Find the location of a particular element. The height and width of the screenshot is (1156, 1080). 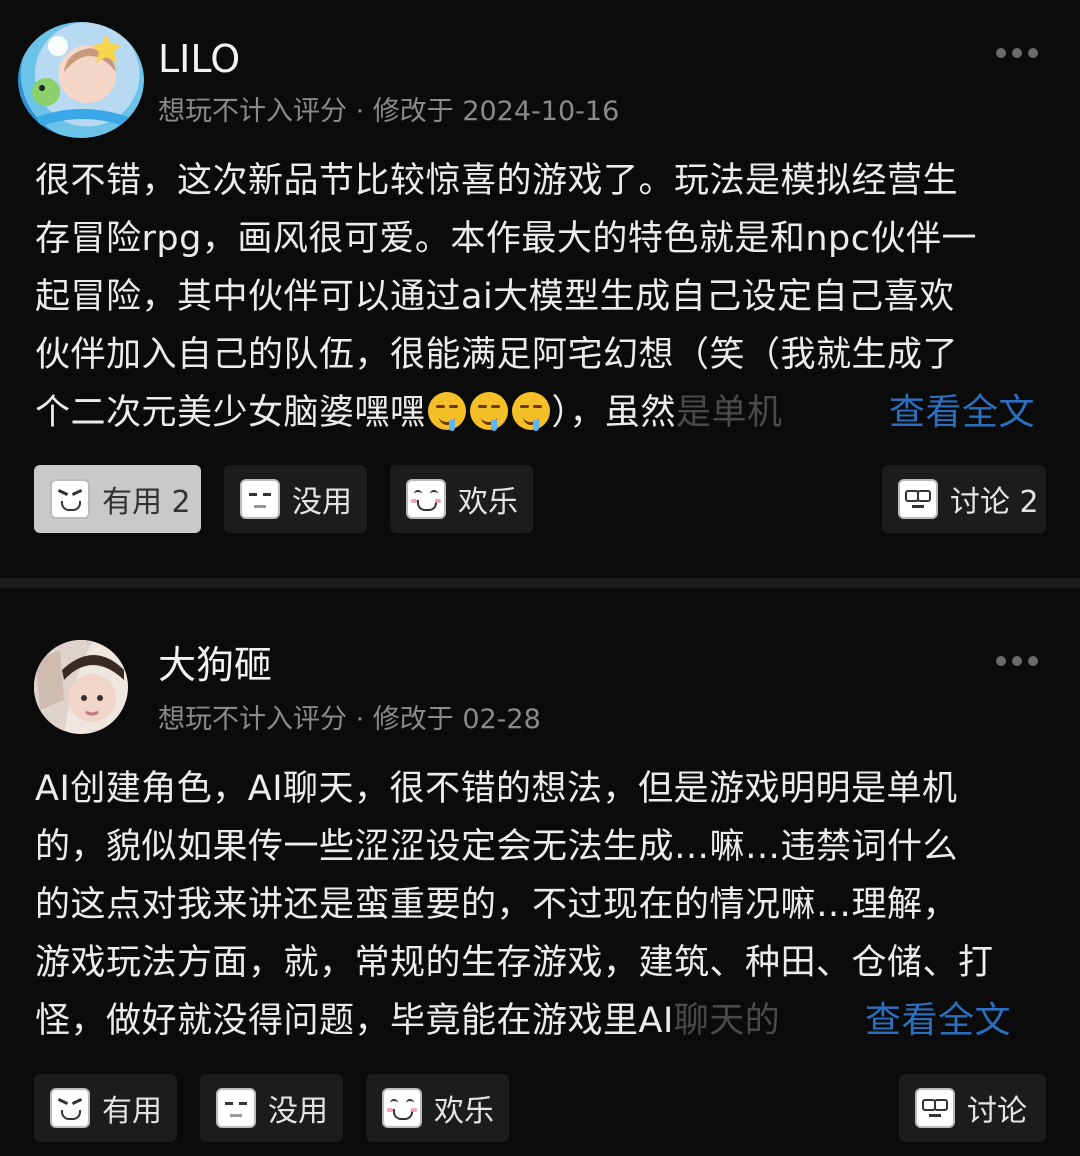

username: LILO is located at coordinates (199, 59).